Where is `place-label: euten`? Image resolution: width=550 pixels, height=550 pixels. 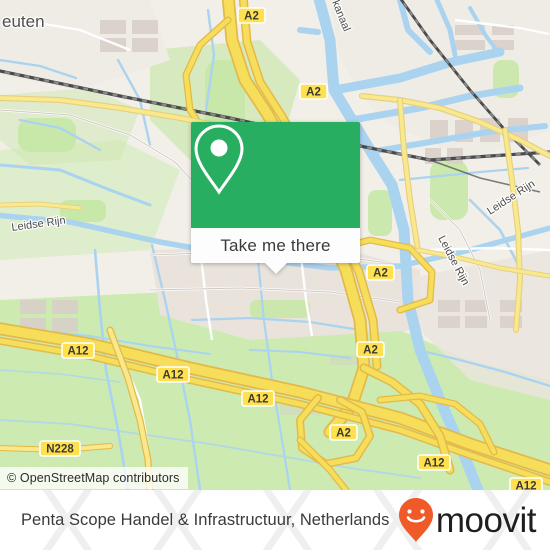 place-label: euten is located at coordinates (23, 21).